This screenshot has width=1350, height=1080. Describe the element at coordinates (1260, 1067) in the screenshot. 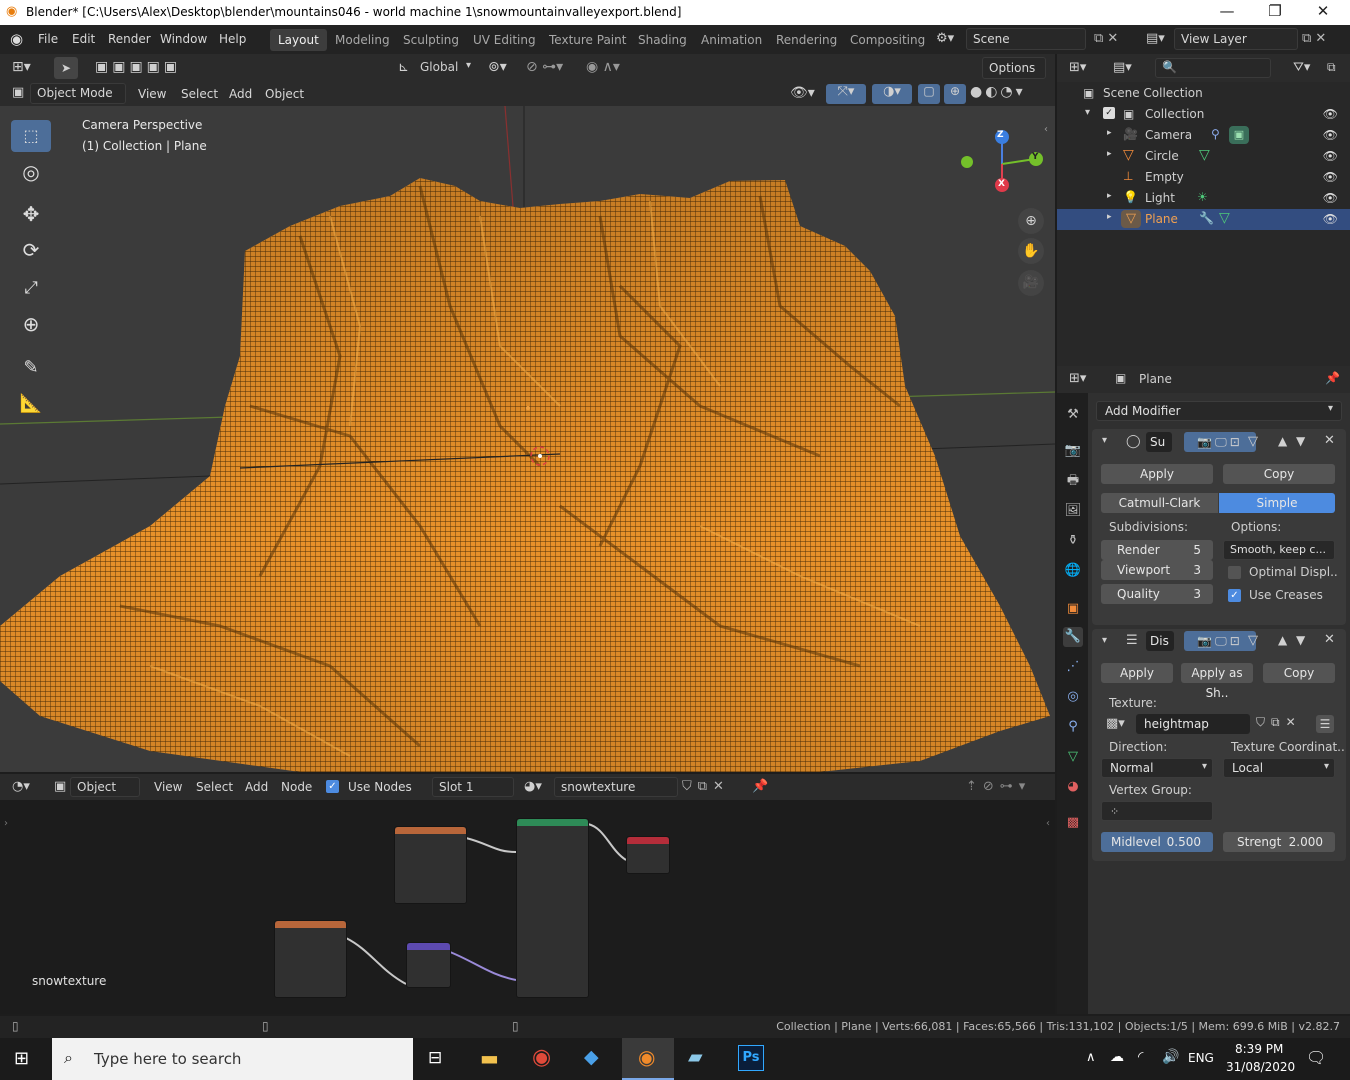

I see `clock-date: 31/08/2020` at that location.